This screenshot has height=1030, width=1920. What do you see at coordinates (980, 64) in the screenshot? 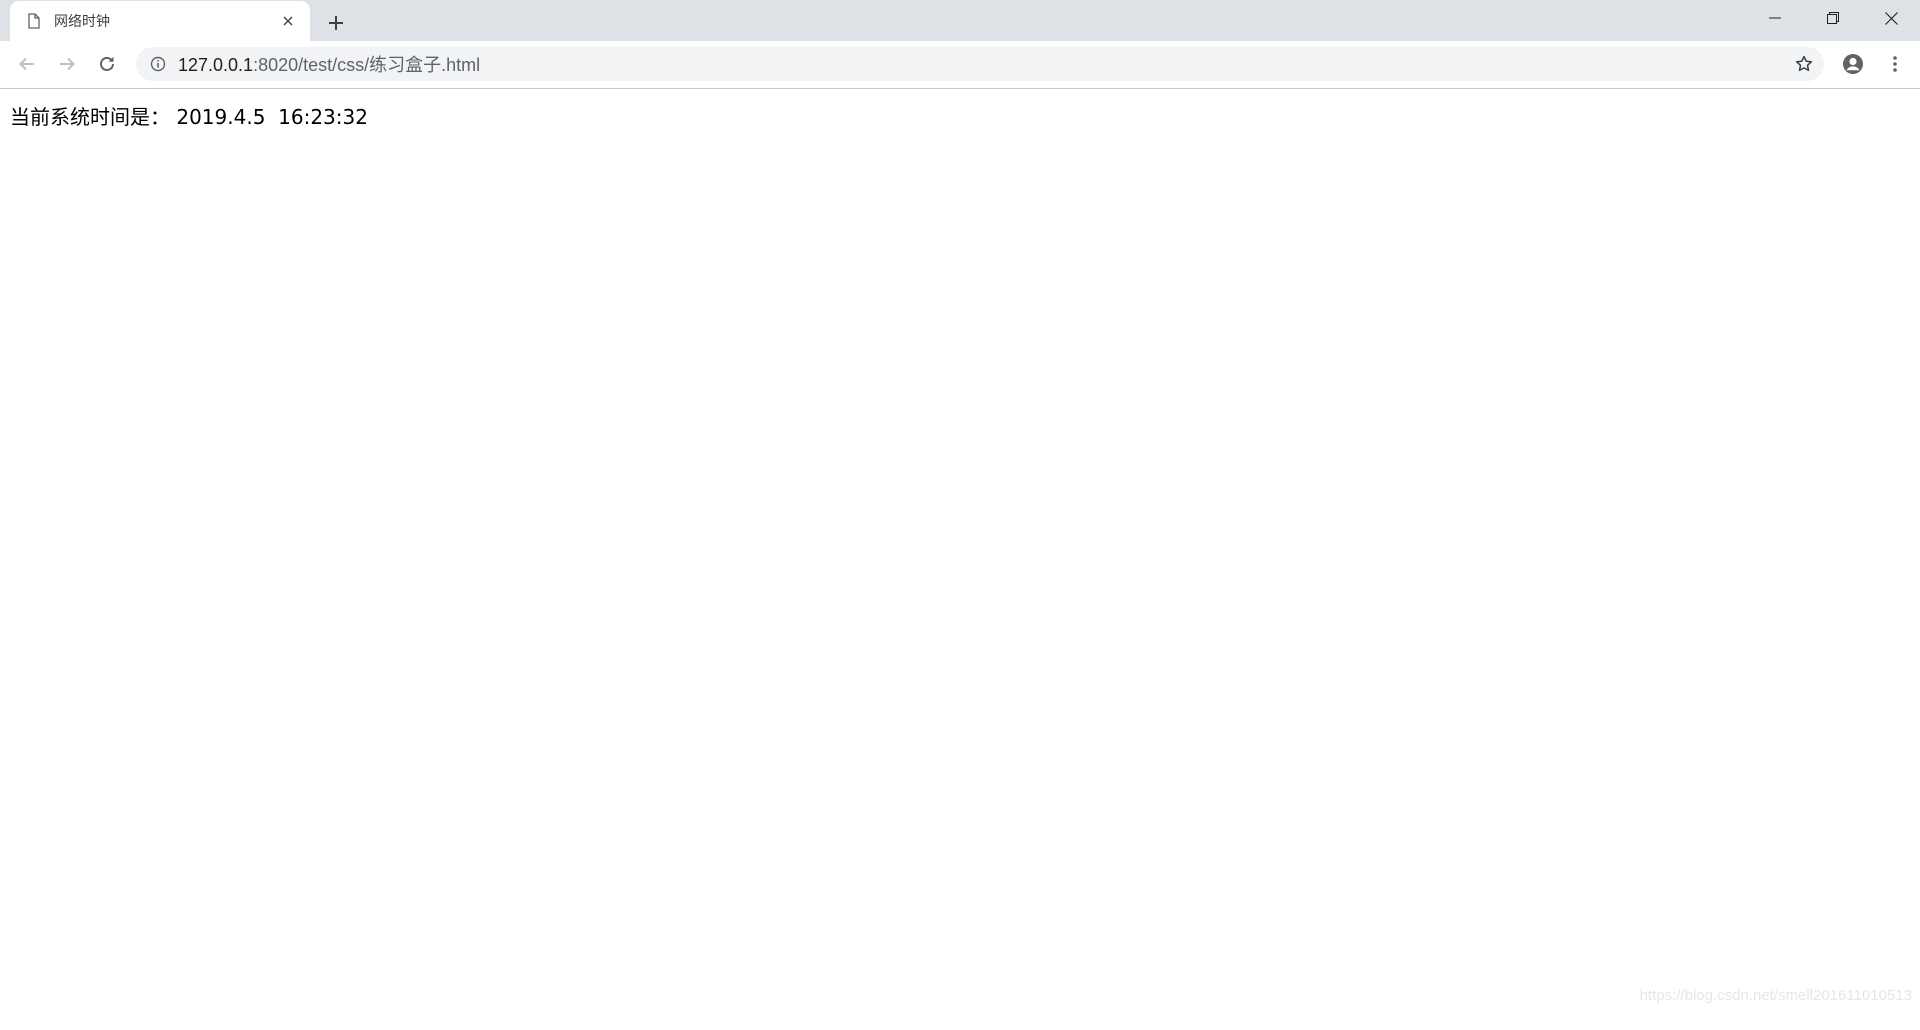
I see `address-bar: 127.0.0.1:8020/test/css/练习盒子.html` at bounding box center [980, 64].